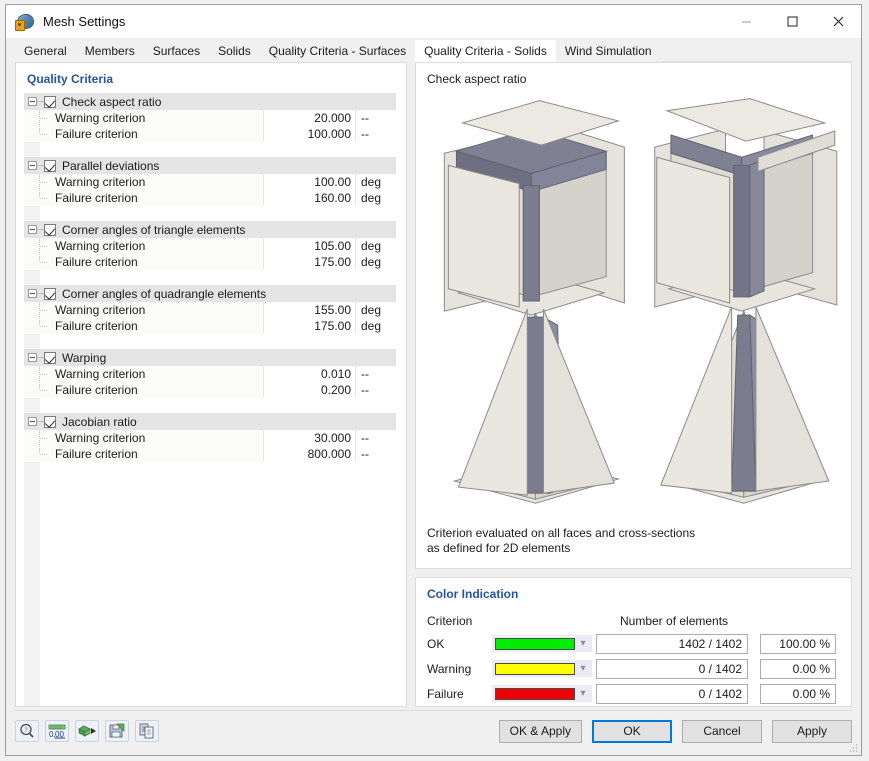  What do you see at coordinates (117, 731) in the screenshot?
I see `save-settings-icon` at bounding box center [117, 731].